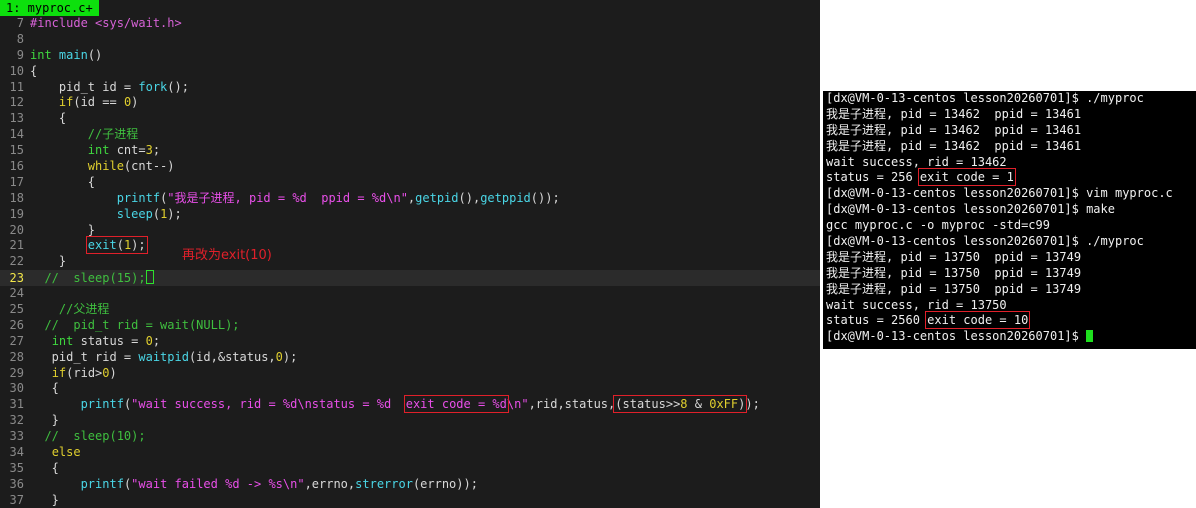  What do you see at coordinates (410, 310) in the screenshot?
I see `code-line: 25 //父进程` at bounding box center [410, 310].